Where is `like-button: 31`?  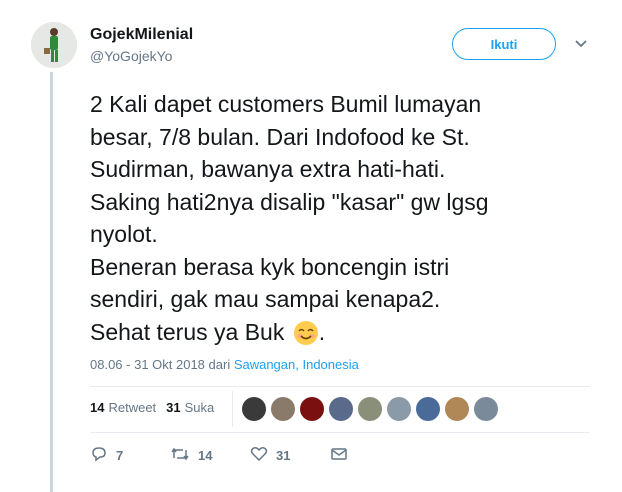
like-button: 31 is located at coordinates (290, 455).